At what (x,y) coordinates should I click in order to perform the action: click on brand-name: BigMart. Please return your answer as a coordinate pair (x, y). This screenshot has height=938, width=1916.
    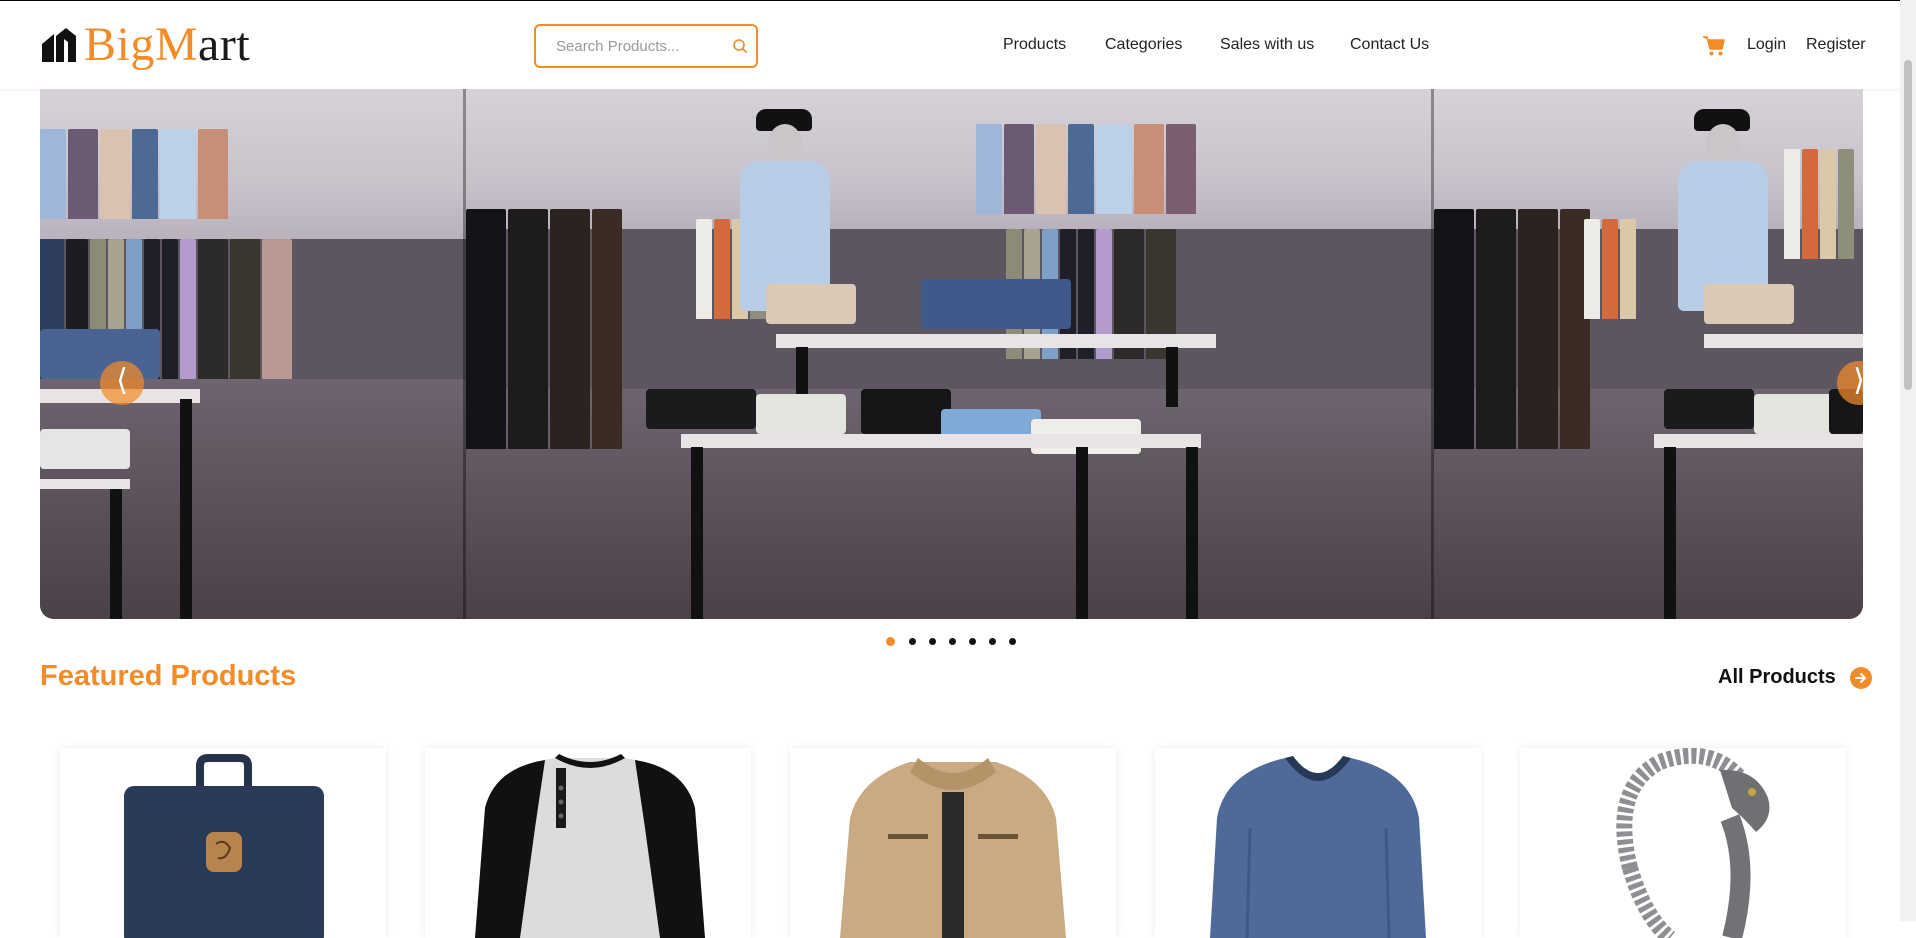
    Looking at the image, I should click on (167, 45).